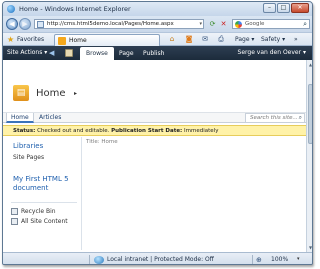 Image resolution: width=320 pixels, height=269 pixels. I want to click on print-icon: ⎙, so click(221, 39).